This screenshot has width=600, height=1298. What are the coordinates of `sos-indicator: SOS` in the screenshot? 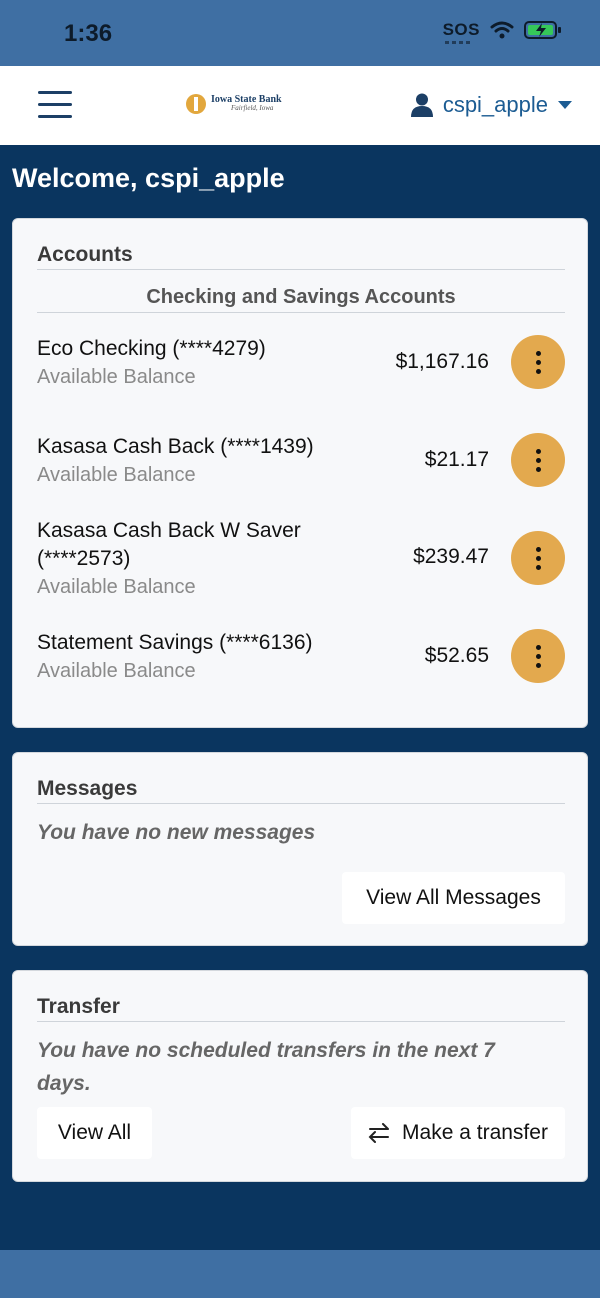 It's located at (461, 32).